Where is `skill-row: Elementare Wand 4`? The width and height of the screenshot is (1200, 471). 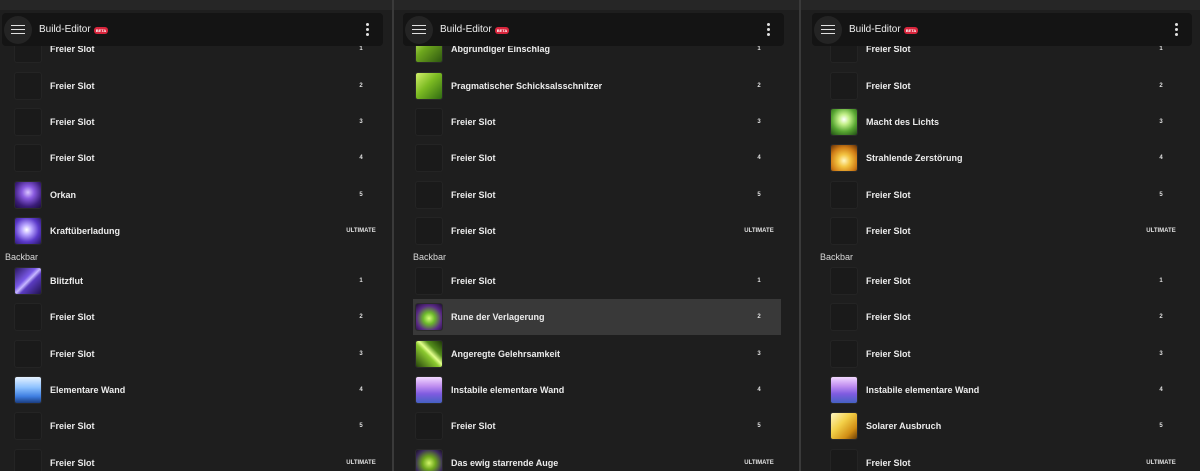 skill-row: Elementare Wand 4 is located at coordinates (197, 390).